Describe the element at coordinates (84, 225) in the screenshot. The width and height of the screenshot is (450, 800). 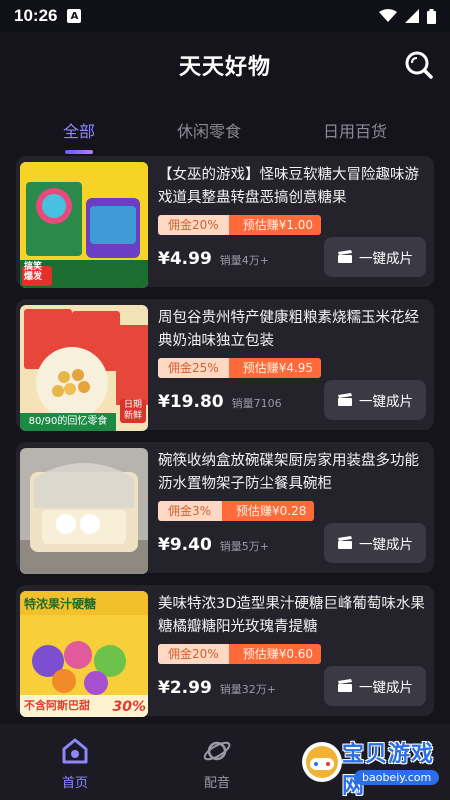
I see `product-image: 搞笑爆发` at that location.